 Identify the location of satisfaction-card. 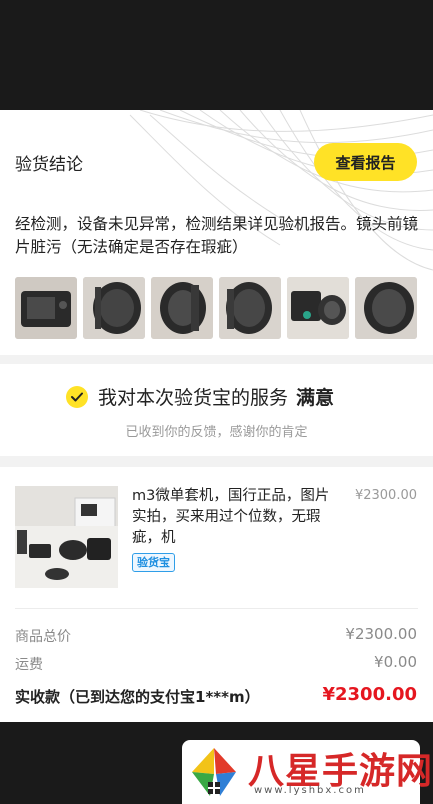
(216, 410).